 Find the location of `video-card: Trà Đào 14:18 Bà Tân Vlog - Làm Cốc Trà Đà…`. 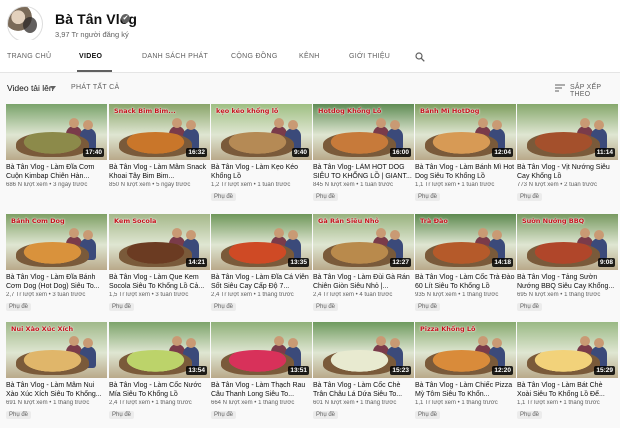

video-card: Trà Đào 14:18 Bà Tân Vlog - Làm Cốc Trà Đà… is located at coordinates (465, 268).